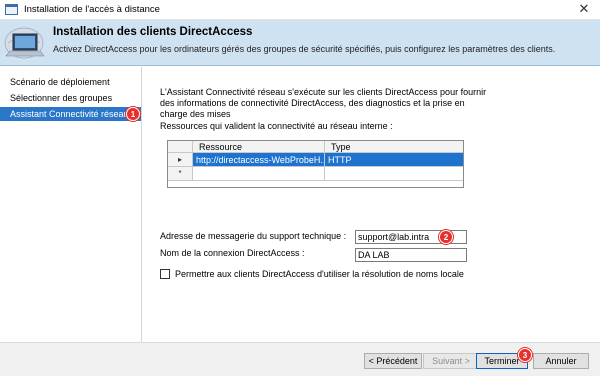 Image resolution: width=600 pixels, height=376 pixels. Describe the element at coordinates (411, 255) in the screenshot. I see `connection-name-input: DA LAB` at that location.